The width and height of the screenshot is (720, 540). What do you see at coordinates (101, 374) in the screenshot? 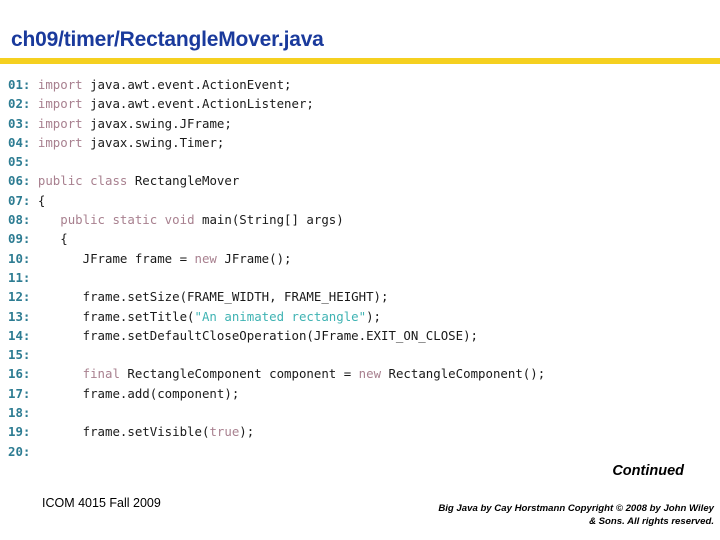
I see `code-token-kw: final` at bounding box center [101, 374].